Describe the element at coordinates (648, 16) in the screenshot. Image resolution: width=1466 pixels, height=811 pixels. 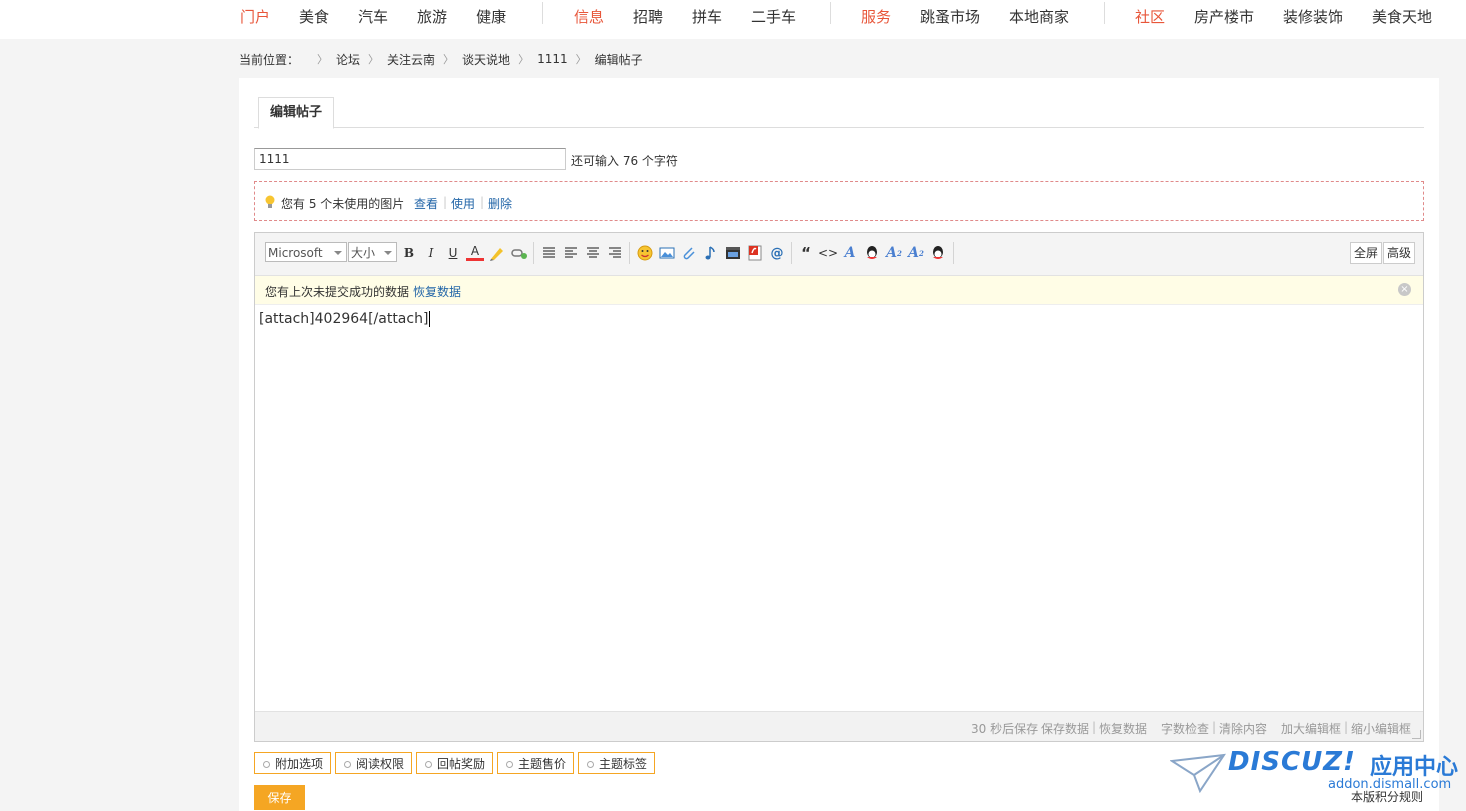
I see `nav-item-jobs: 招聘` at that location.